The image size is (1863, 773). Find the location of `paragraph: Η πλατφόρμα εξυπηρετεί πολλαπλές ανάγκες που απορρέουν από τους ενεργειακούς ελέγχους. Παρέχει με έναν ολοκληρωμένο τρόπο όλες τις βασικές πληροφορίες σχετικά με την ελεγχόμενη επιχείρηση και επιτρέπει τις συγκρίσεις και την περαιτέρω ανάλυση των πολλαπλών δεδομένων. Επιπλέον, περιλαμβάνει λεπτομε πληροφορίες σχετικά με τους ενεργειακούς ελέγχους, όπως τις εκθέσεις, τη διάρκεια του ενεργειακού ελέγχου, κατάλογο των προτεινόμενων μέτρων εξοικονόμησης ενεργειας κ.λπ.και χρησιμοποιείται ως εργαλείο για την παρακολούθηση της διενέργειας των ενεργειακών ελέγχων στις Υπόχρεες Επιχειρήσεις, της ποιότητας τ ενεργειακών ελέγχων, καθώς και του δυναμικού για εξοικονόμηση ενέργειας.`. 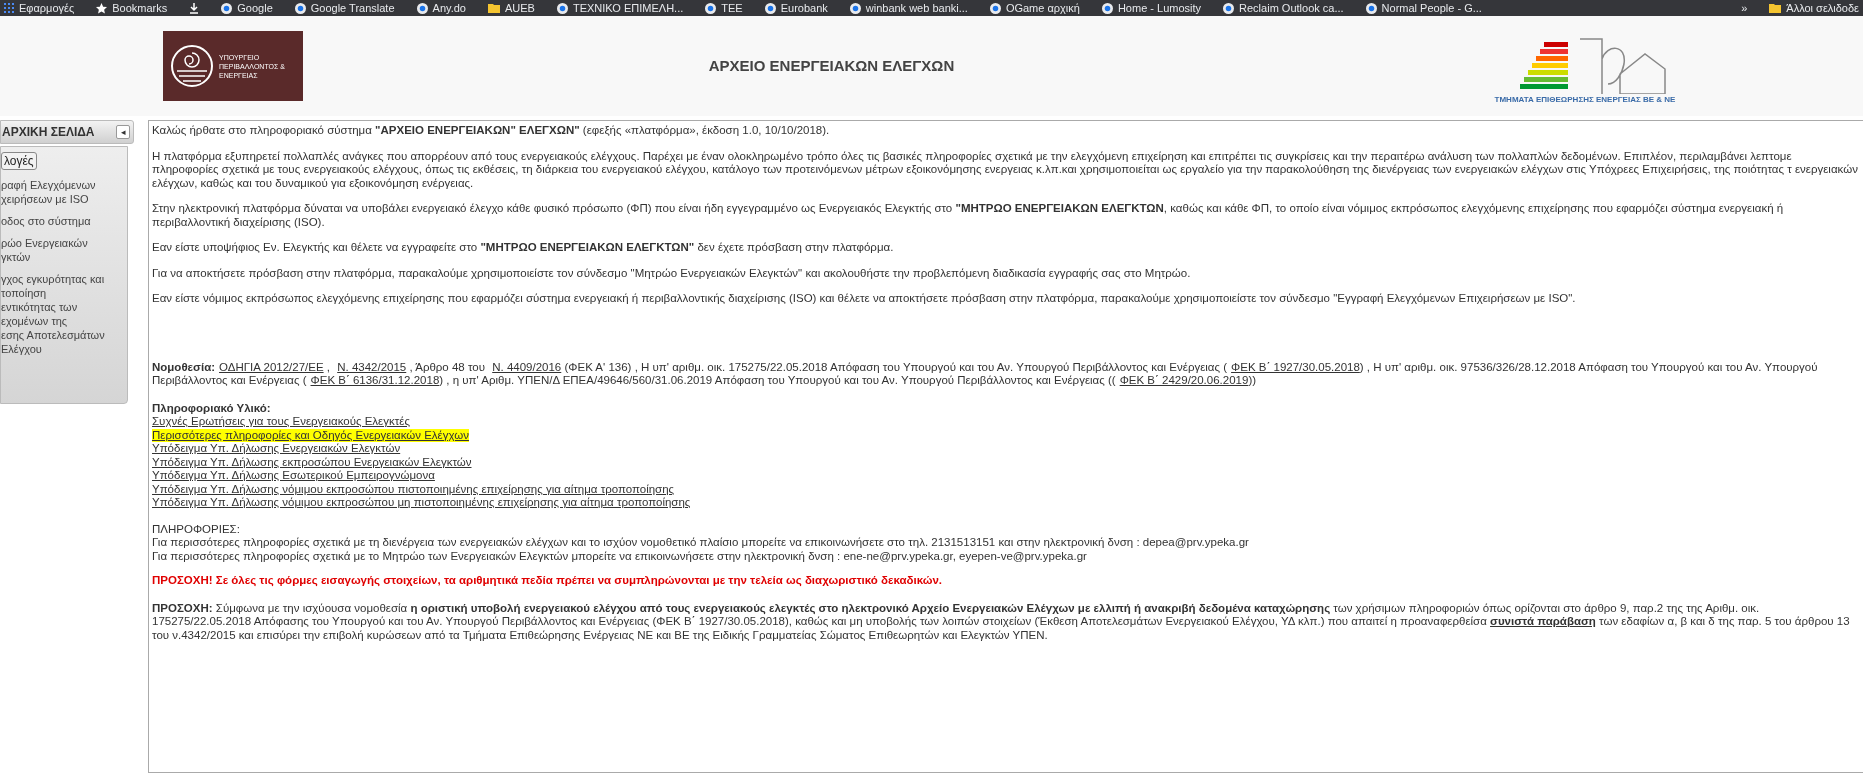

paragraph: Η πλατφόρμα εξυπηρετεί πολλαπλές ανάγκες που απορρέουν από τους ενεργειακούς ελέγχους. Παρέχει με έναν ολοκληρωμένο τρόπο όλες τις βασικές πληροφορίες σχετικά με την ελεγχόμενη επιχείρηση και επιτρέπει τις συγκρίσεις και την περαιτέρω ανάλυση των πολλαπλών δεδομένων. Επιπλέον, περιλαμβάνει λεπτομε πληροφορίες σχετικά με τους ενεργειακούς ελέγχους, όπως τις εκθέσεις, τη διάρκεια του ενεργειακού ελέγχου, κατάλογο των προτεινόμενων μέτρων εξοικονόμησης ενεργειας κ.λπ.και χρησιμοποιείται ως εργαλείο για την παρακολούθηση της διενέργειας των ενεργειακών ελέγχων στις Υπόχρεες Επιχειρήσεις, της ποιότητας τ ενεργειακών ελέγχων, καθώς και του δυναμικού για εξοικονόμηση ενέργειας. is located at coordinates (1005, 169).